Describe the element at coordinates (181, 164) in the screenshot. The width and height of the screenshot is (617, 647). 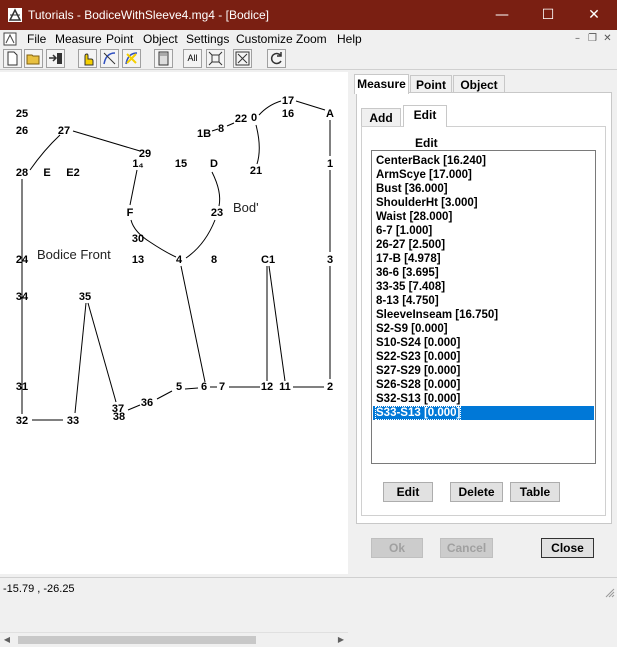
I see `point-label: 15` at that location.